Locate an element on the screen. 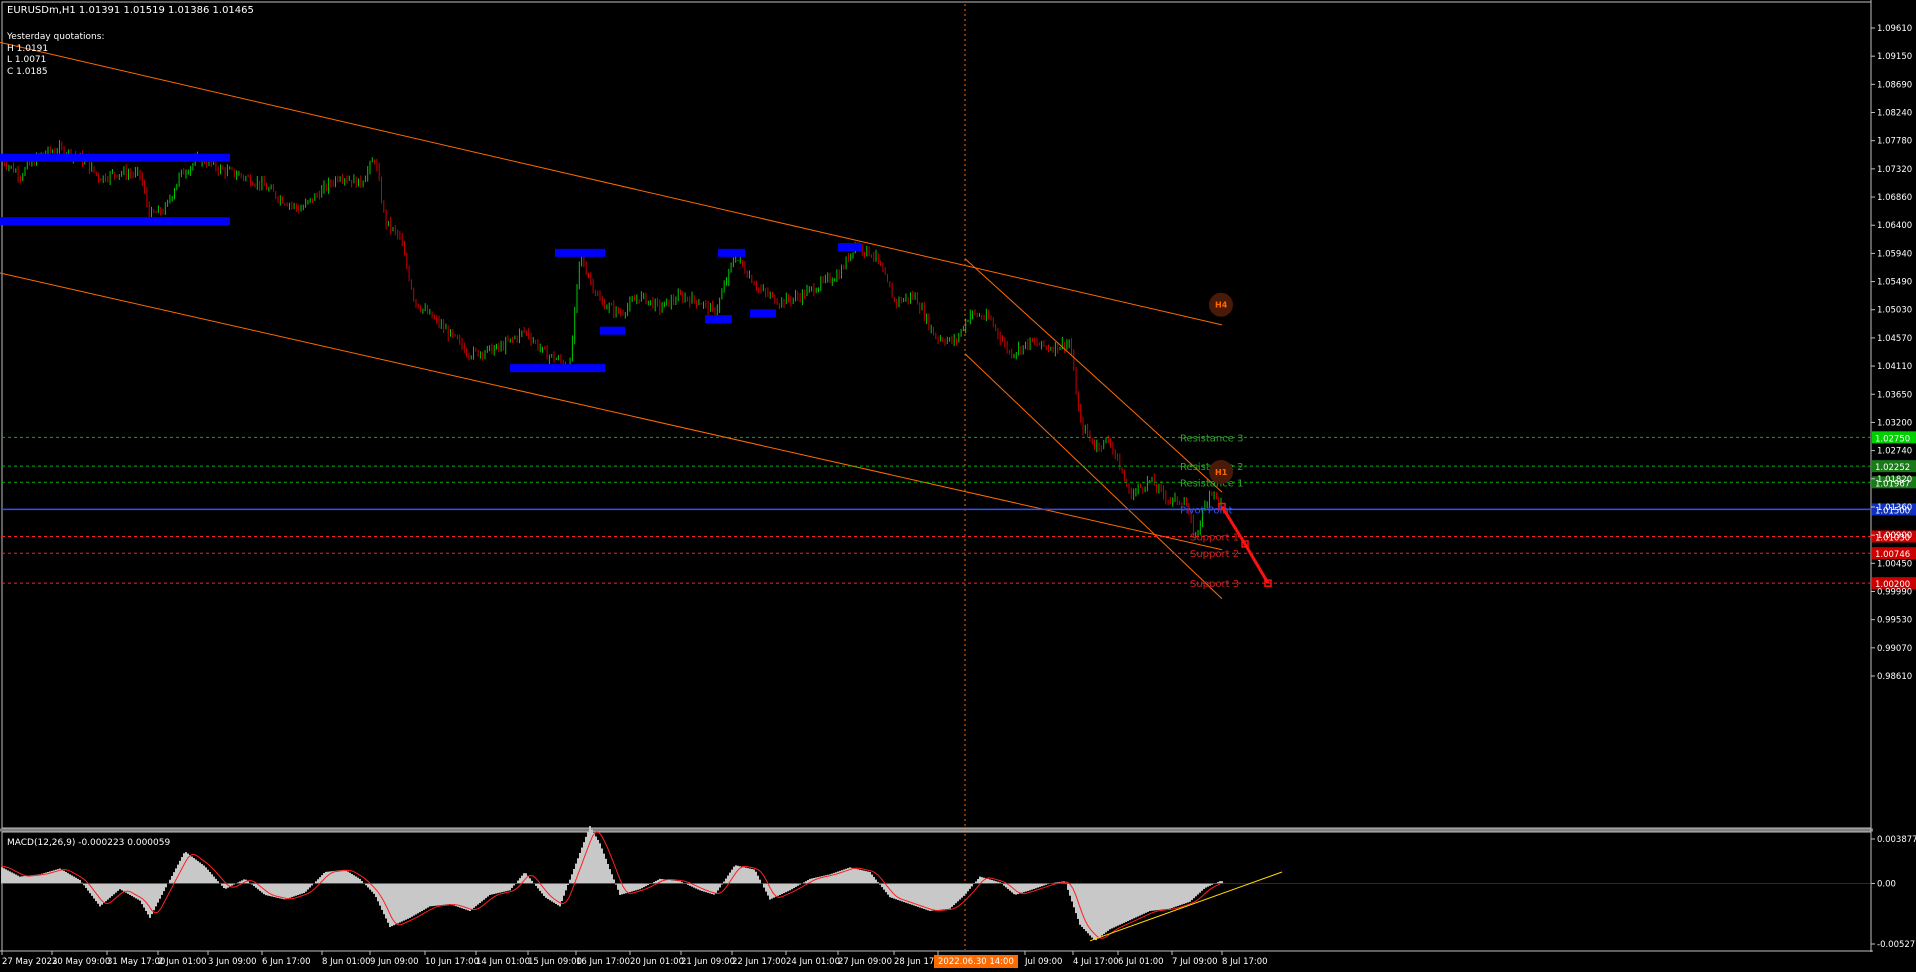  level-label: Resistance 3 is located at coordinates (1211, 438).